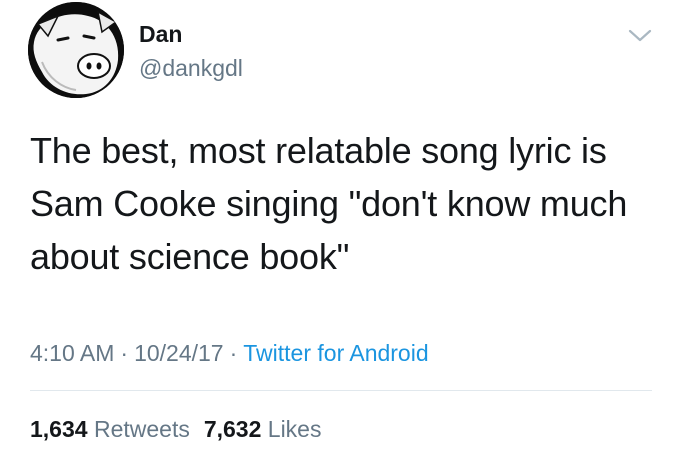 The width and height of the screenshot is (680, 460). Describe the element at coordinates (59, 429) in the screenshot. I see `retweets-count: 1,634` at that location.